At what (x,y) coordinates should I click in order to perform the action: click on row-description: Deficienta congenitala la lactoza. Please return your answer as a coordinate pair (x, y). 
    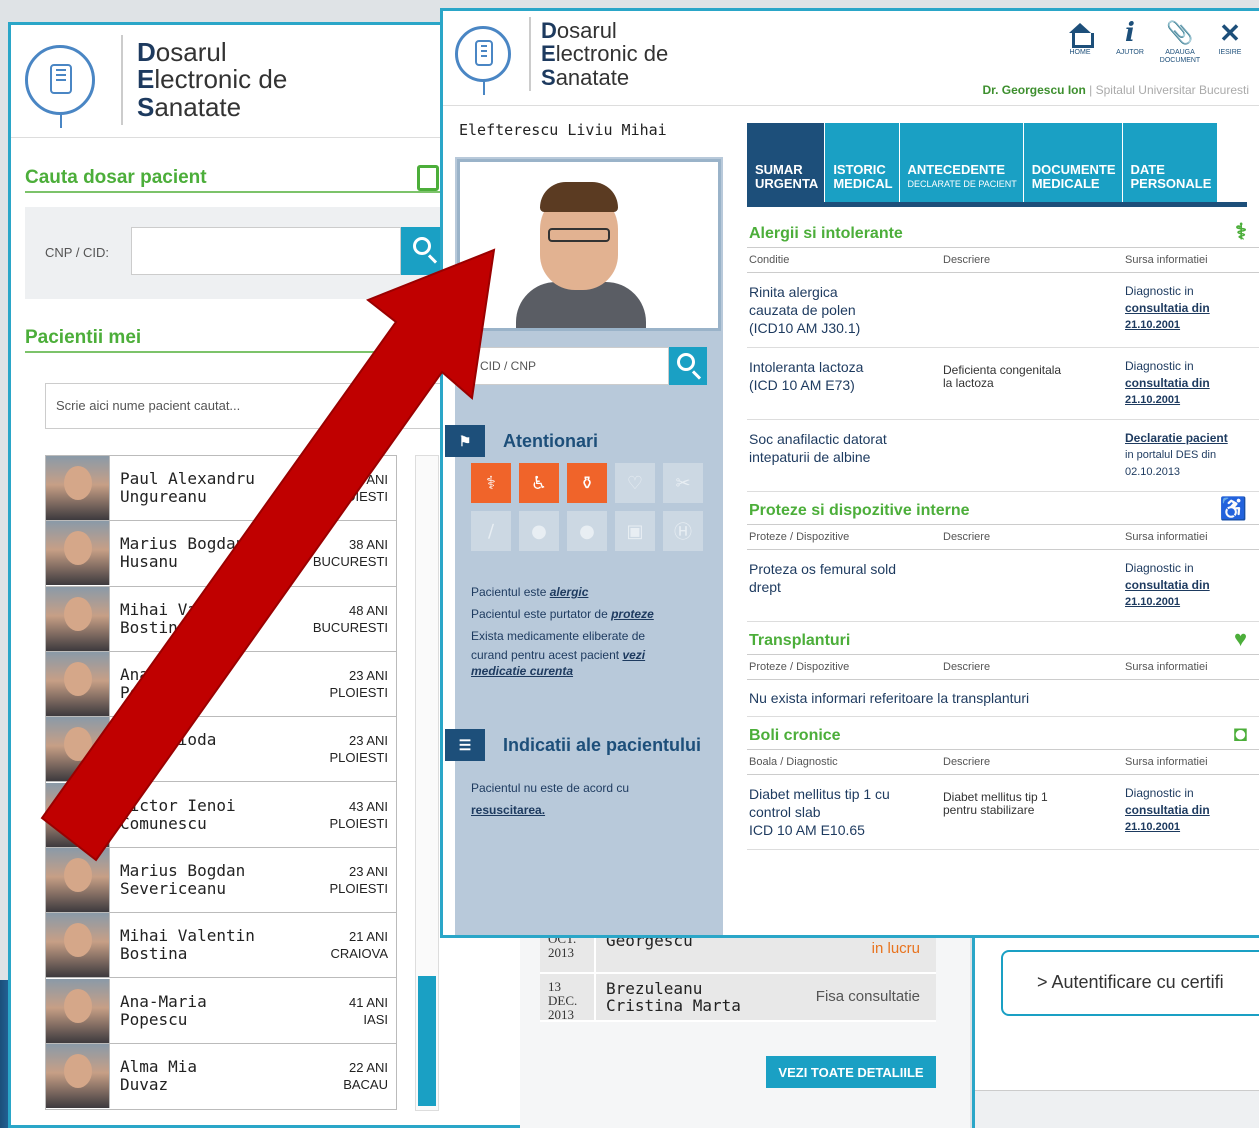
    Looking at the image, I should click on (1002, 376).